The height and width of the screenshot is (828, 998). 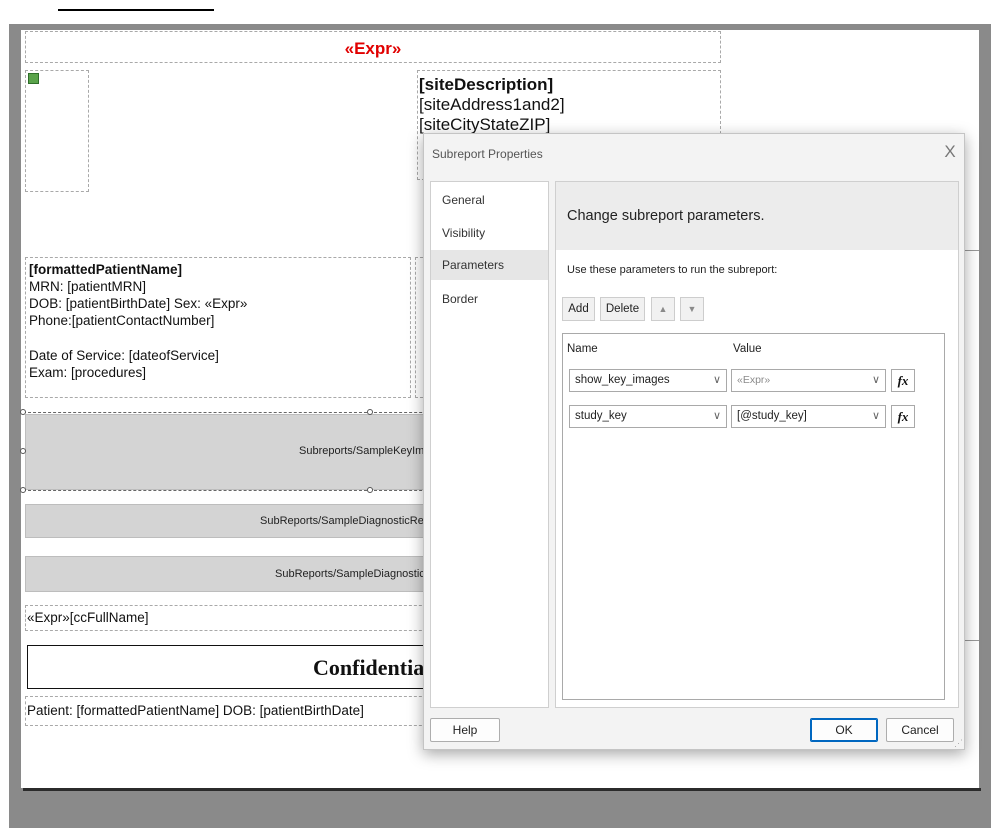 I want to click on site-description: [siteDescription], so click(x=486, y=84).